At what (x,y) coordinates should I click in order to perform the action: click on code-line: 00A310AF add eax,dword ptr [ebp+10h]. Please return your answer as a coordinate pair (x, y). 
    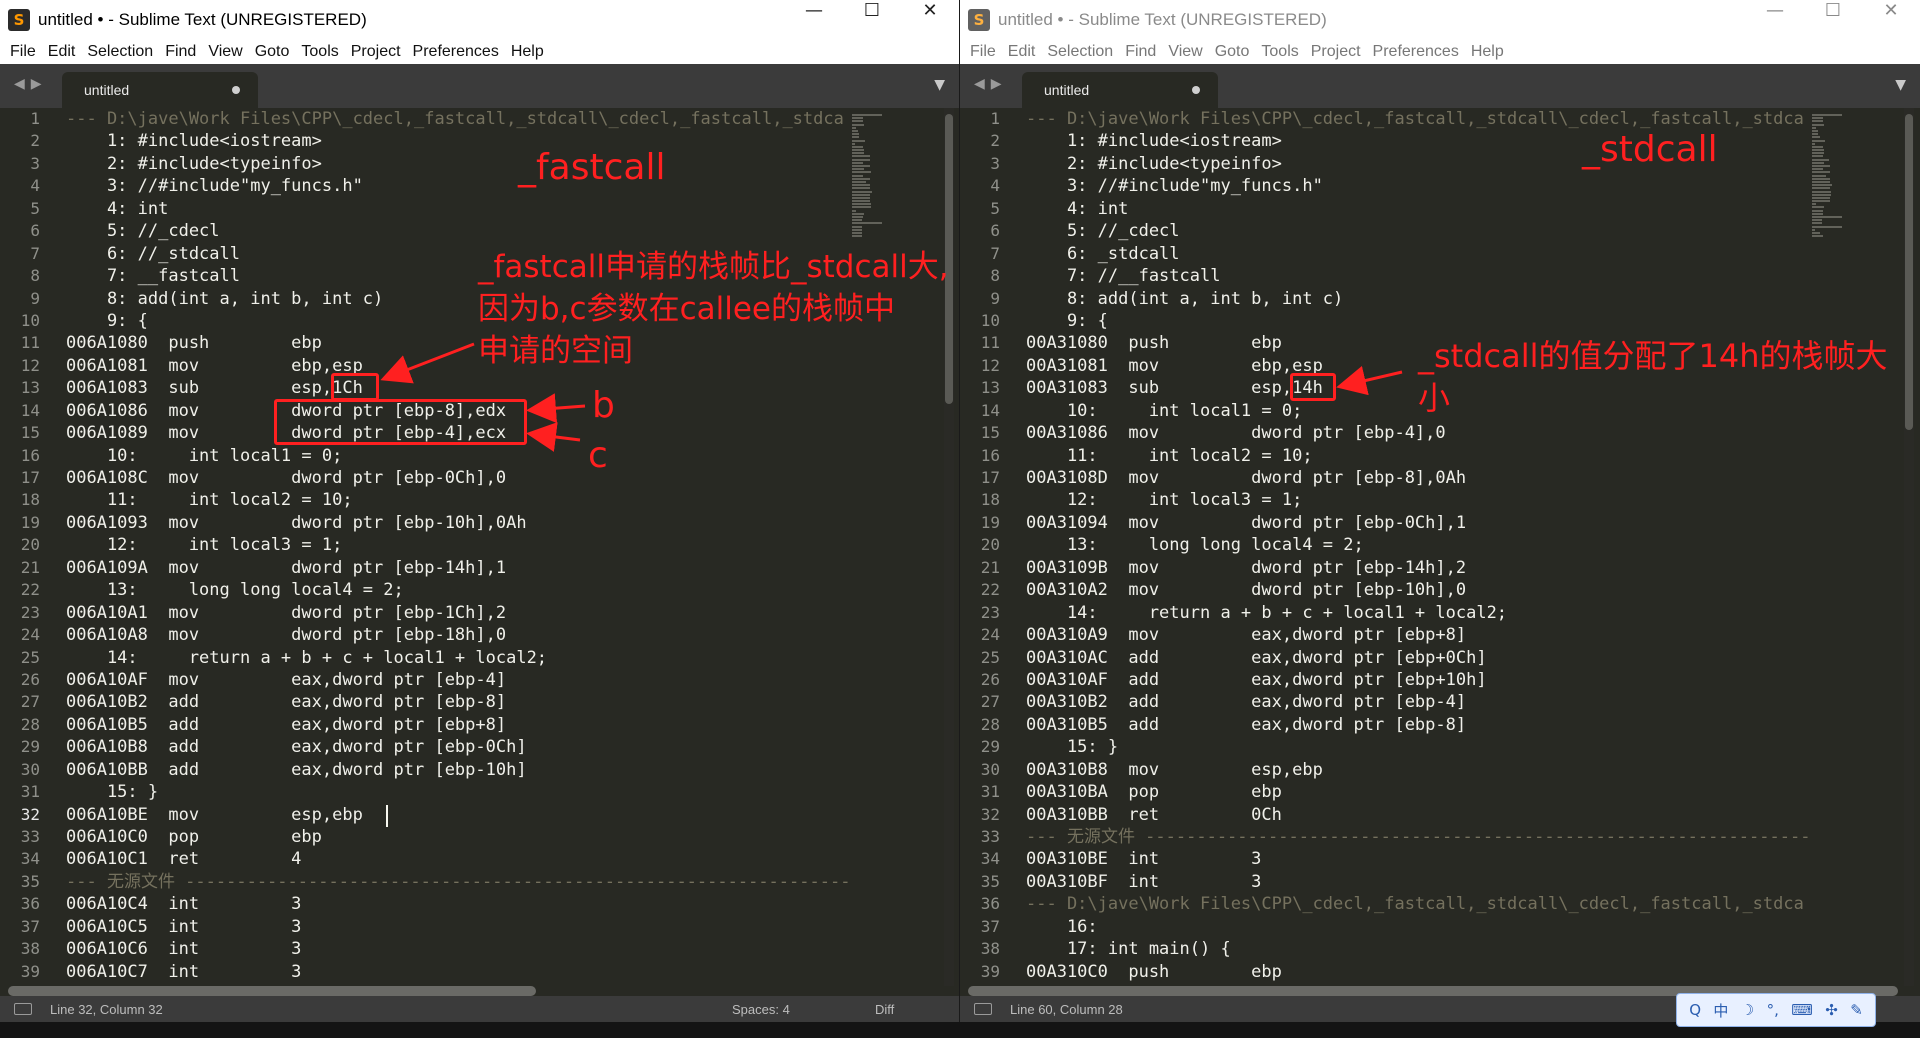
    Looking at the image, I should click on (1418, 680).